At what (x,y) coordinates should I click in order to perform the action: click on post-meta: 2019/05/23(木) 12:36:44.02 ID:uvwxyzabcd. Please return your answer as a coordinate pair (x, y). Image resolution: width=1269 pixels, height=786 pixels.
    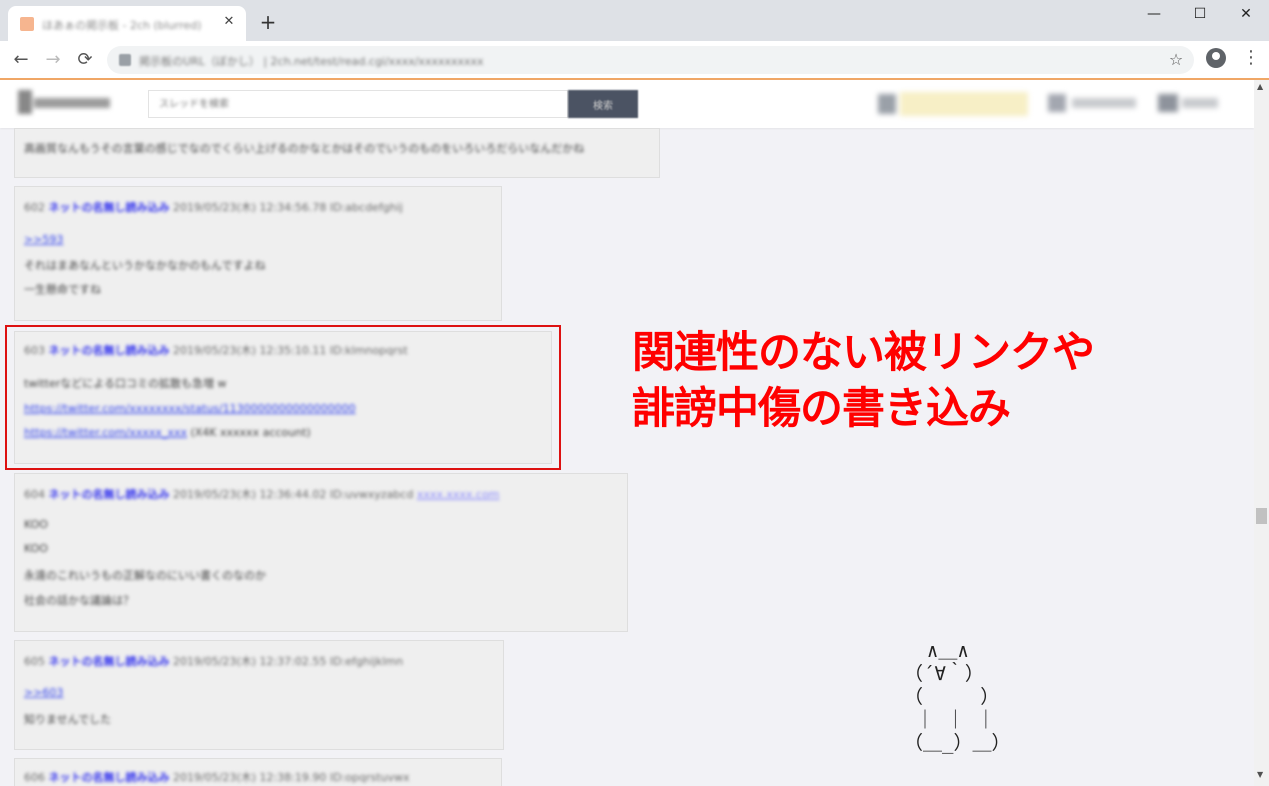
    Looking at the image, I should click on (293, 494).